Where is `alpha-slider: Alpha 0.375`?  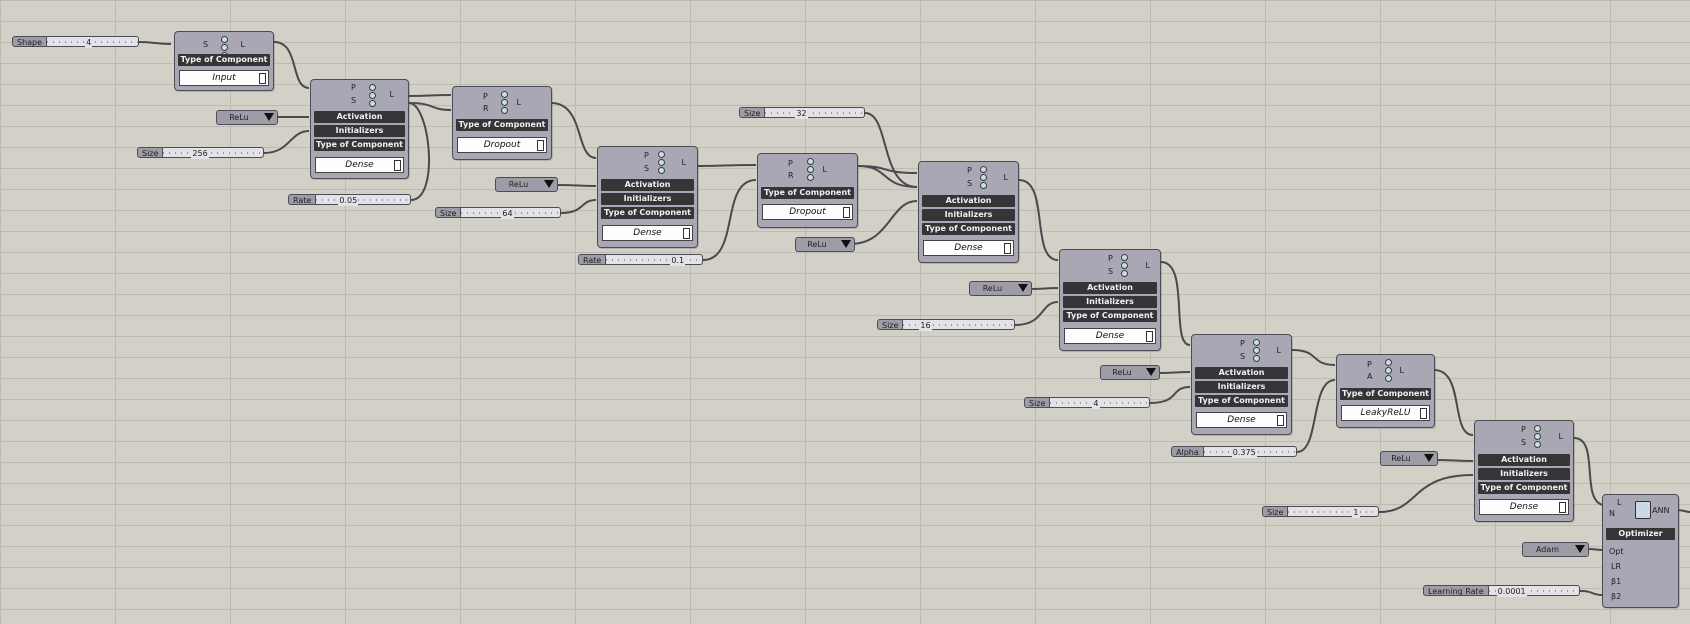 alpha-slider: Alpha 0.375 is located at coordinates (1234, 452).